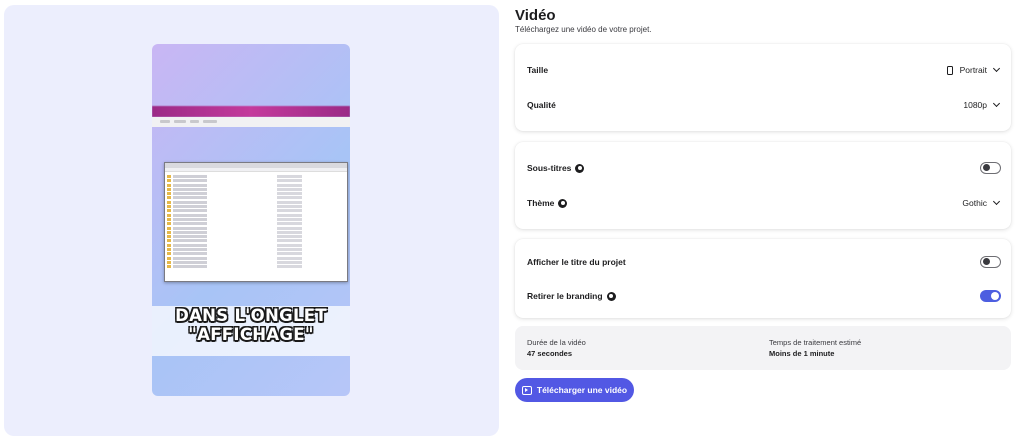  Describe the element at coordinates (251, 334) in the screenshot. I see `preview-caption-line-2: "AFFICHAGE"` at that location.